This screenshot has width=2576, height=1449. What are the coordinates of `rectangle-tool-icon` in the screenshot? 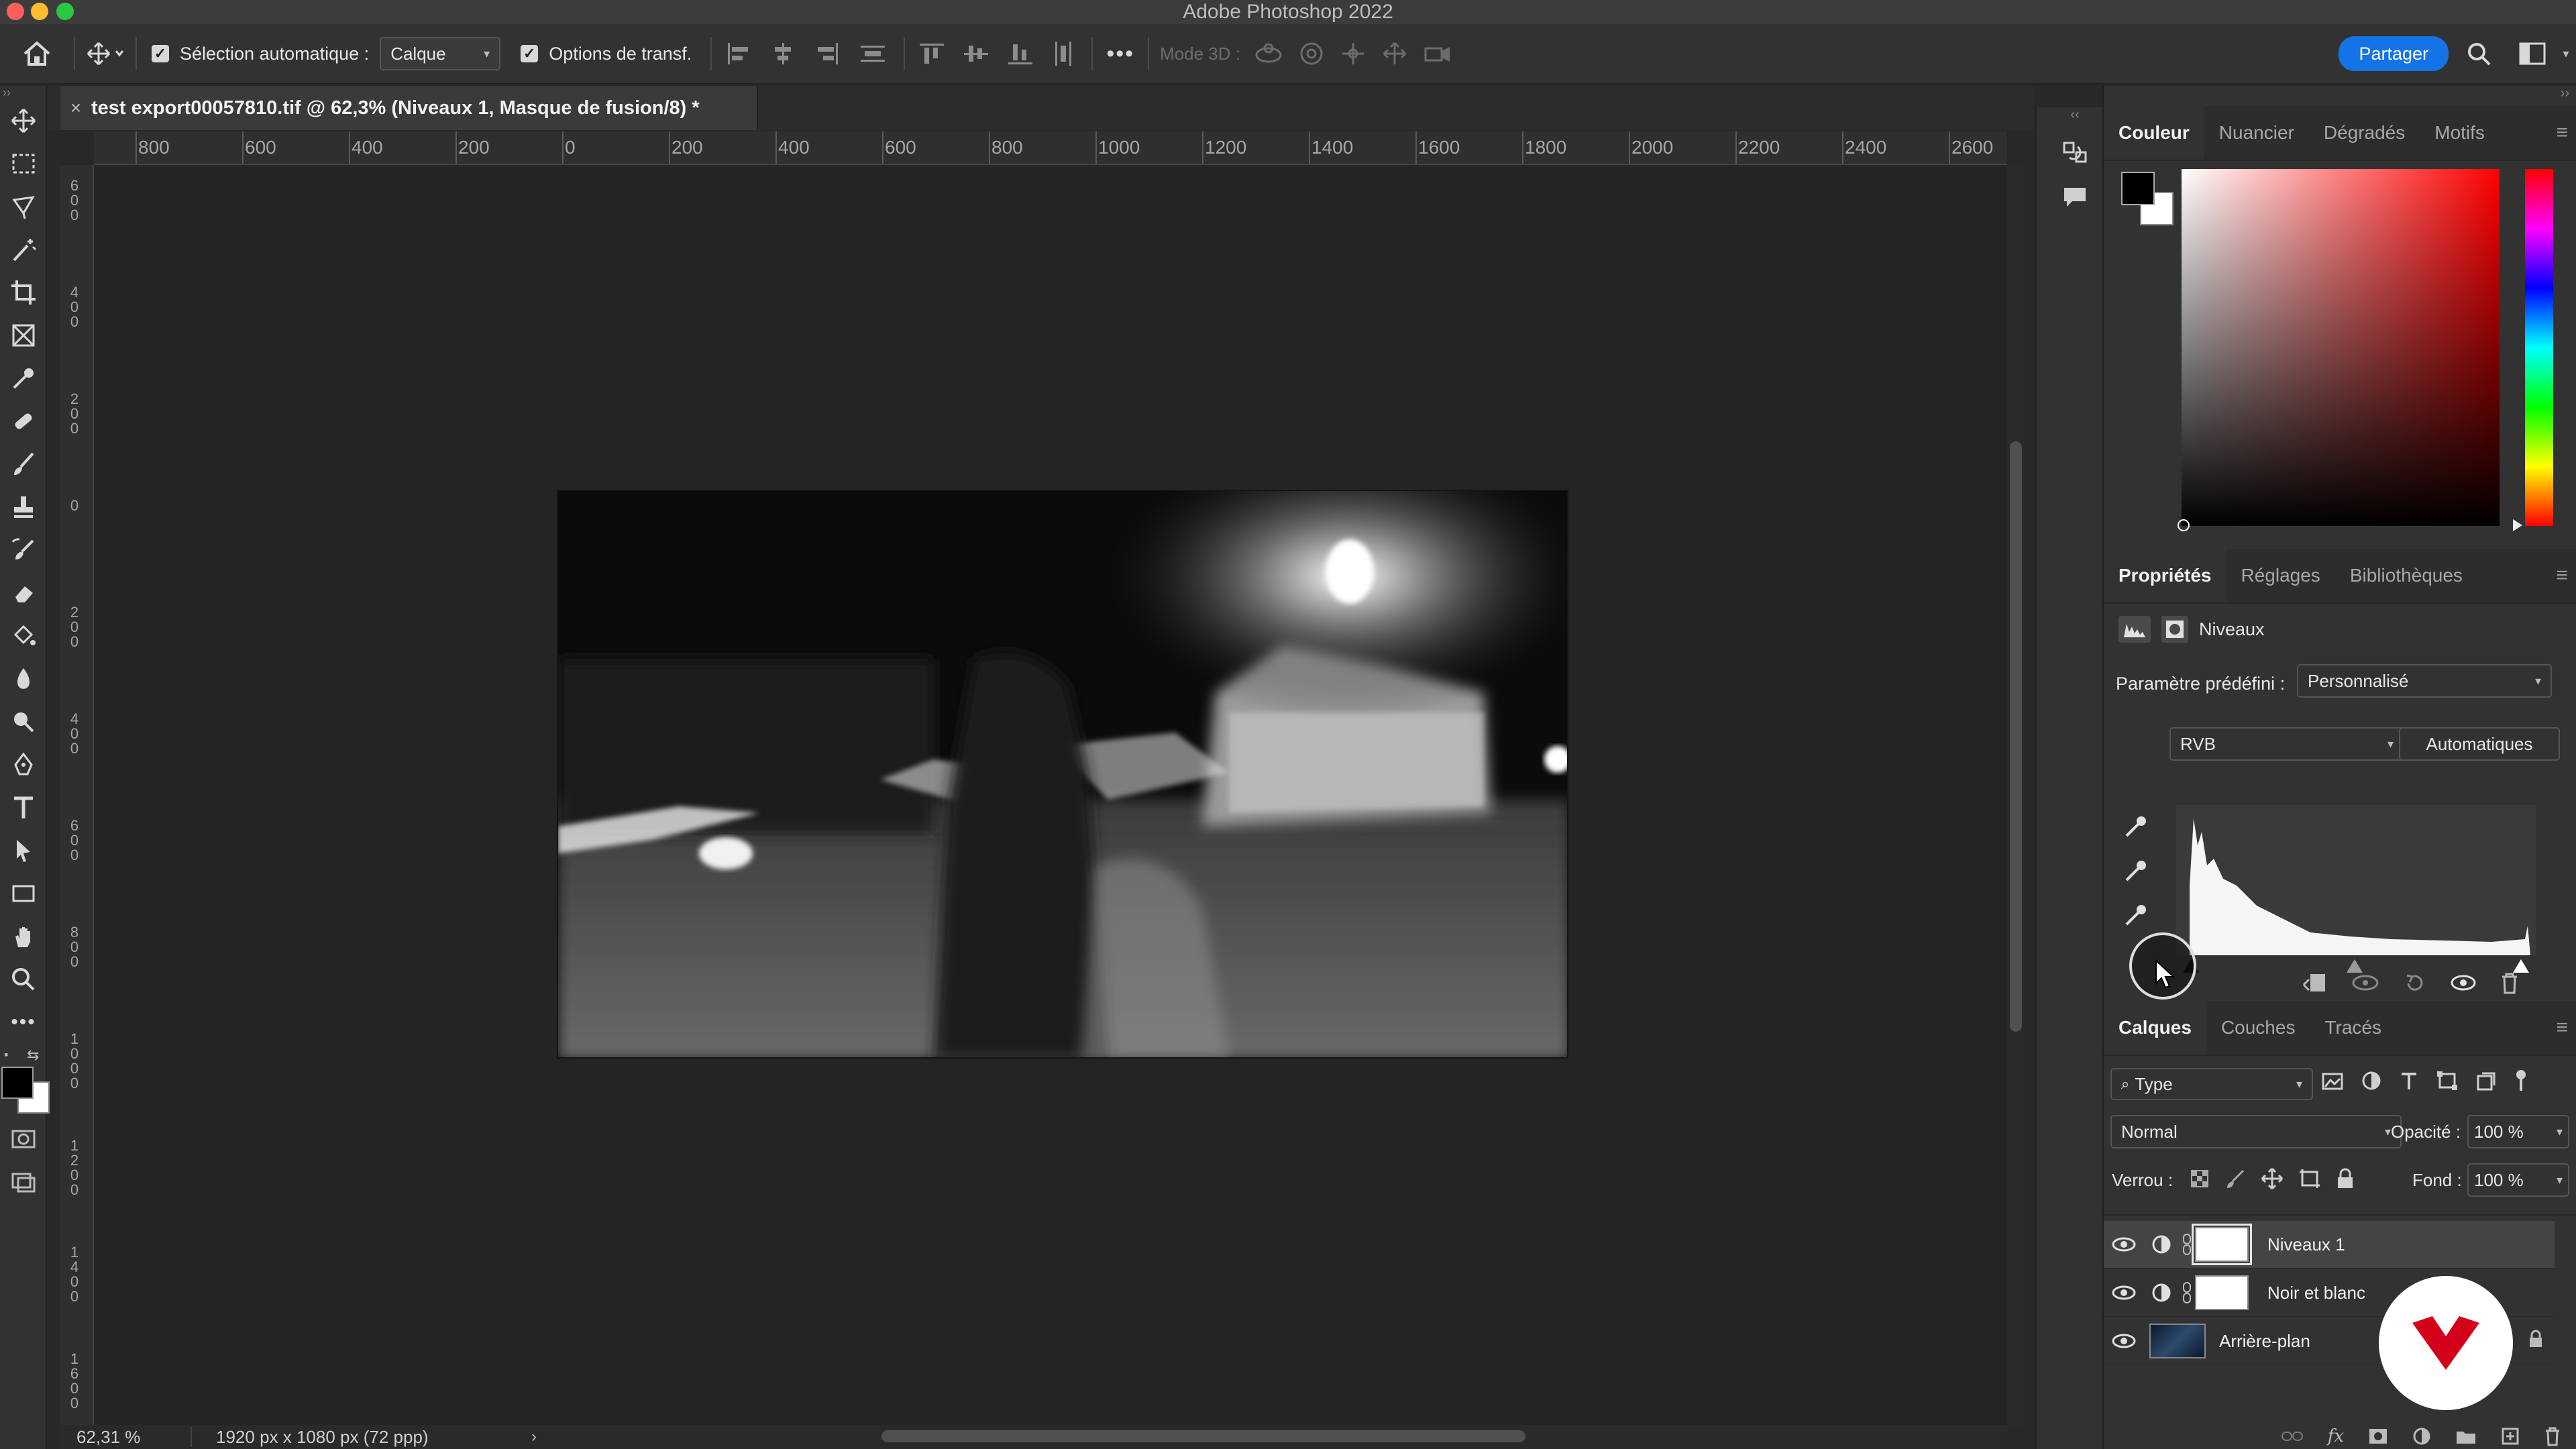 It's located at (23, 893).